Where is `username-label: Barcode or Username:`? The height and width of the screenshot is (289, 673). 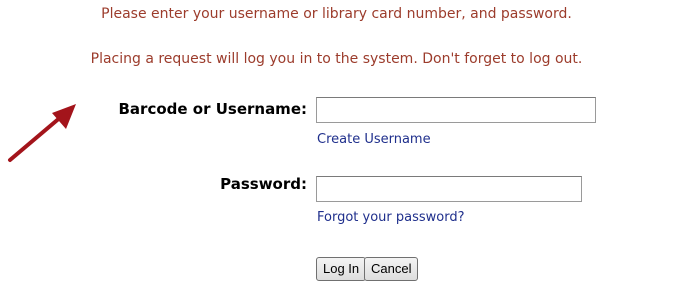
username-label: Barcode or Username: is located at coordinates (213, 109).